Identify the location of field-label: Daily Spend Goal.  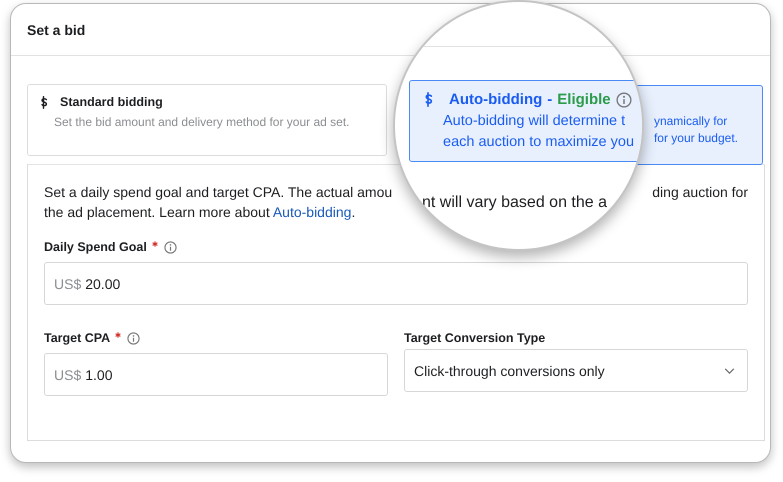
(95, 247).